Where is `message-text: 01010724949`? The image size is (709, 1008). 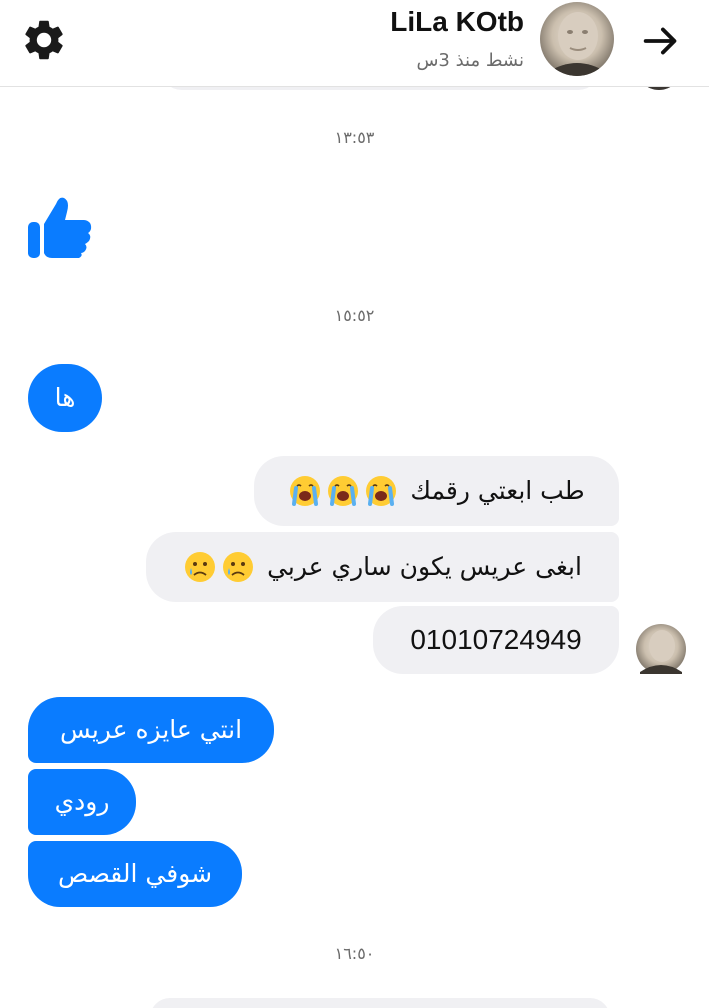
message-text: 01010724949 is located at coordinates (496, 639).